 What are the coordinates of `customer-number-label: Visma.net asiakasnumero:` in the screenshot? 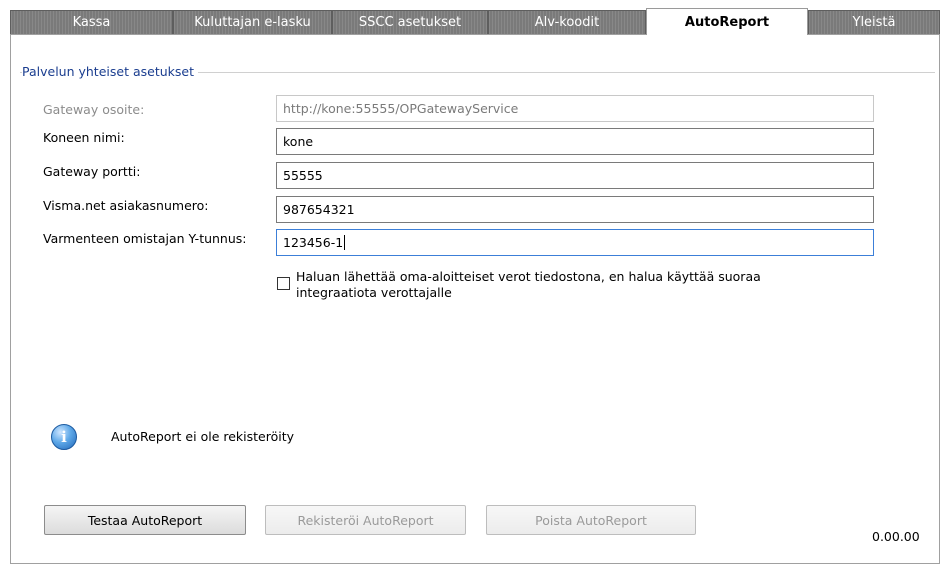 It's located at (126, 205).